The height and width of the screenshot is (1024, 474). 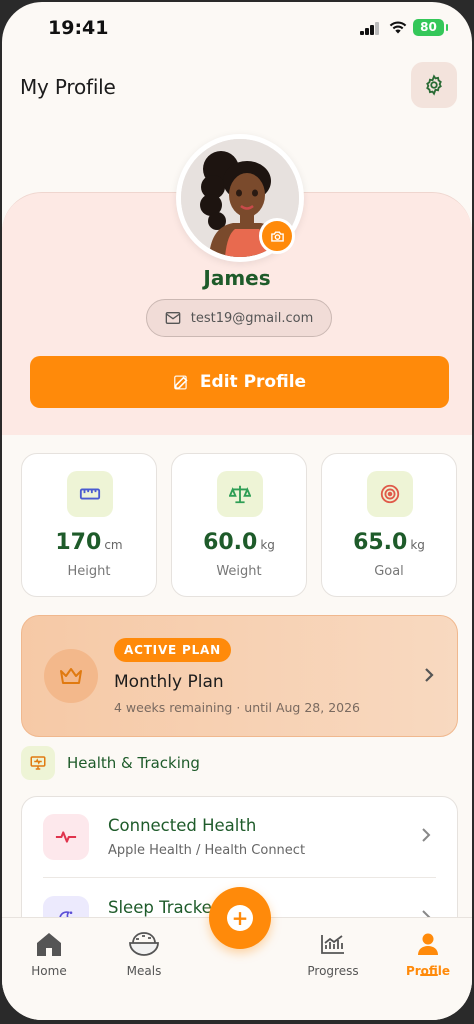 What do you see at coordinates (90, 494) in the screenshot?
I see `ruler-icon` at bounding box center [90, 494].